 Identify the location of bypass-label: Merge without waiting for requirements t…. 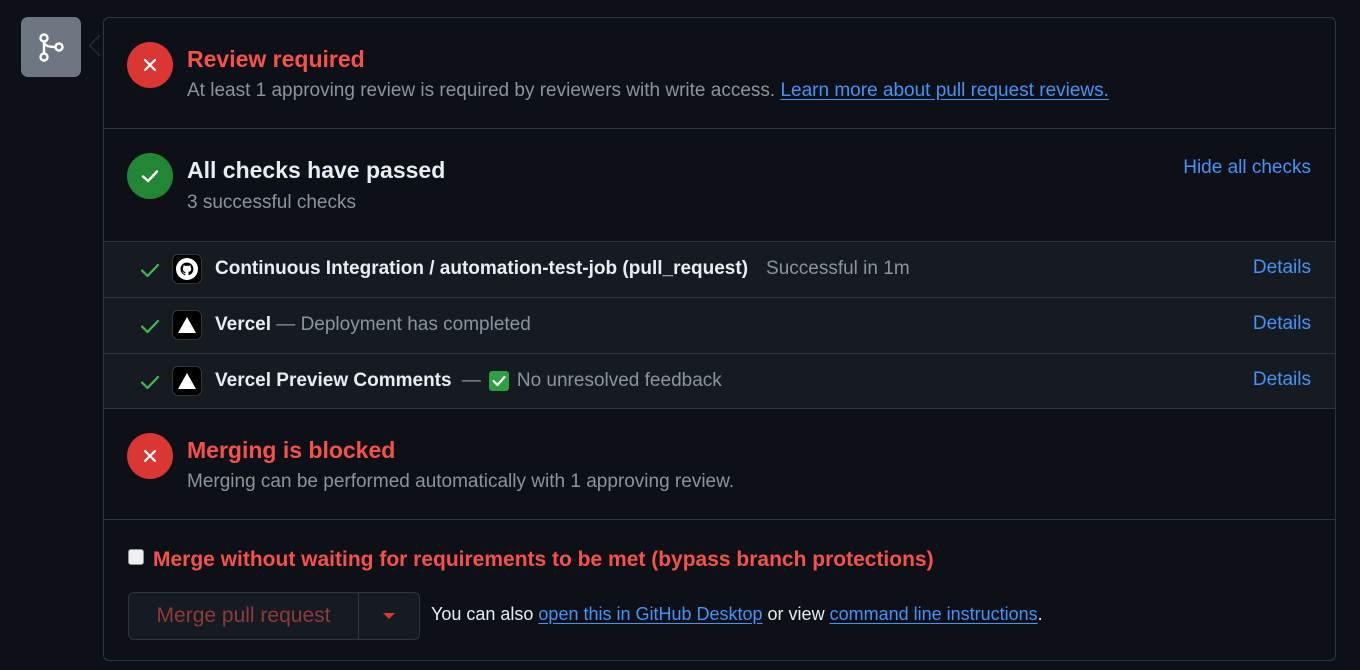
(543, 560).